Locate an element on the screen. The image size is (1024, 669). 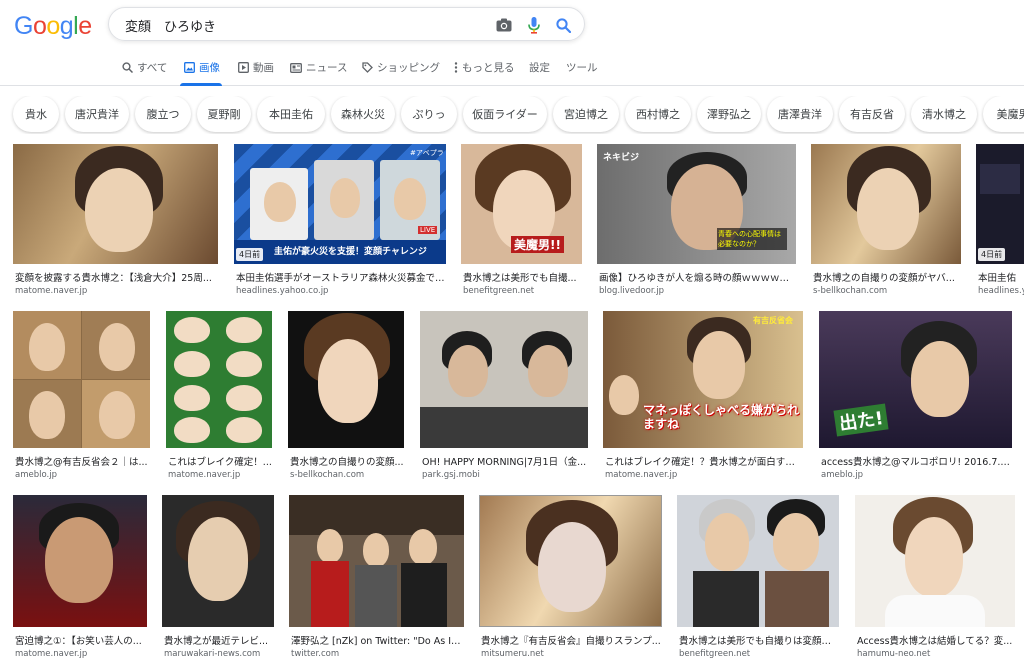
microphone-icon is located at coordinates (534, 25).